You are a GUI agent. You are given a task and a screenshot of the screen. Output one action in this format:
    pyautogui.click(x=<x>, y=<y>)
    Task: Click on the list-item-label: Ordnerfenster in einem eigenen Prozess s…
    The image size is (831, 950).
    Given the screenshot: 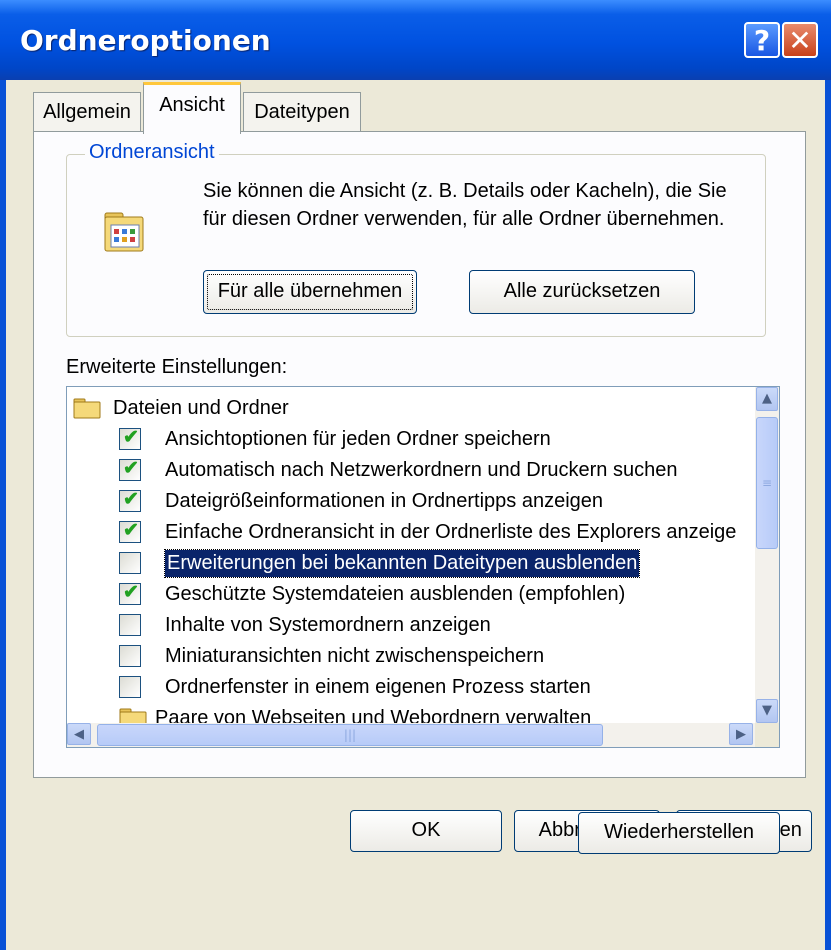 What is the action you would take?
    pyautogui.click(x=378, y=687)
    